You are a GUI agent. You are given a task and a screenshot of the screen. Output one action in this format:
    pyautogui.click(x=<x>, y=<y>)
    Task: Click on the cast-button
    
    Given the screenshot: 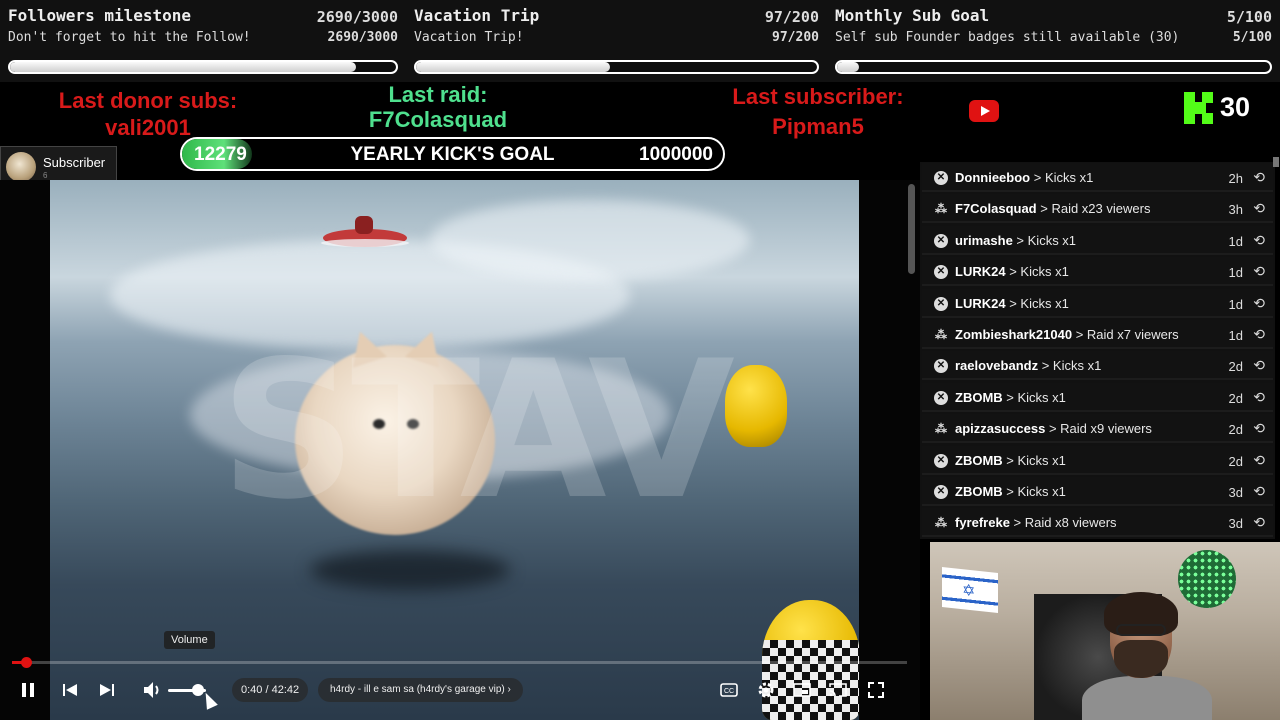 What is the action you would take?
    pyautogui.click(x=838, y=690)
    